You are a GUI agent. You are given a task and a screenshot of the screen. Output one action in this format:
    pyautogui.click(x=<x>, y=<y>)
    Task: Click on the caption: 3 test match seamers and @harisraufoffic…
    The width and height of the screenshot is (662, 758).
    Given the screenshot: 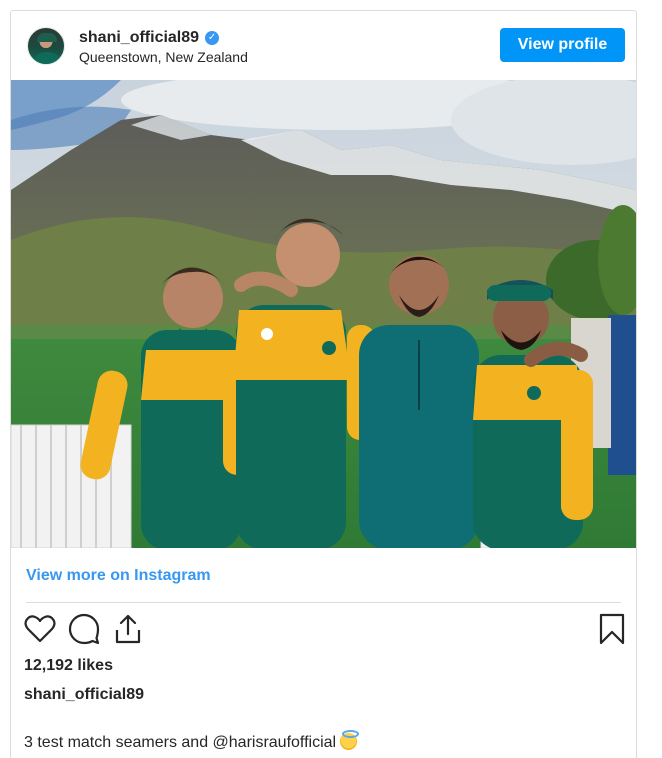 What is the action you would take?
    pyautogui.click(x=192, y=741)
    